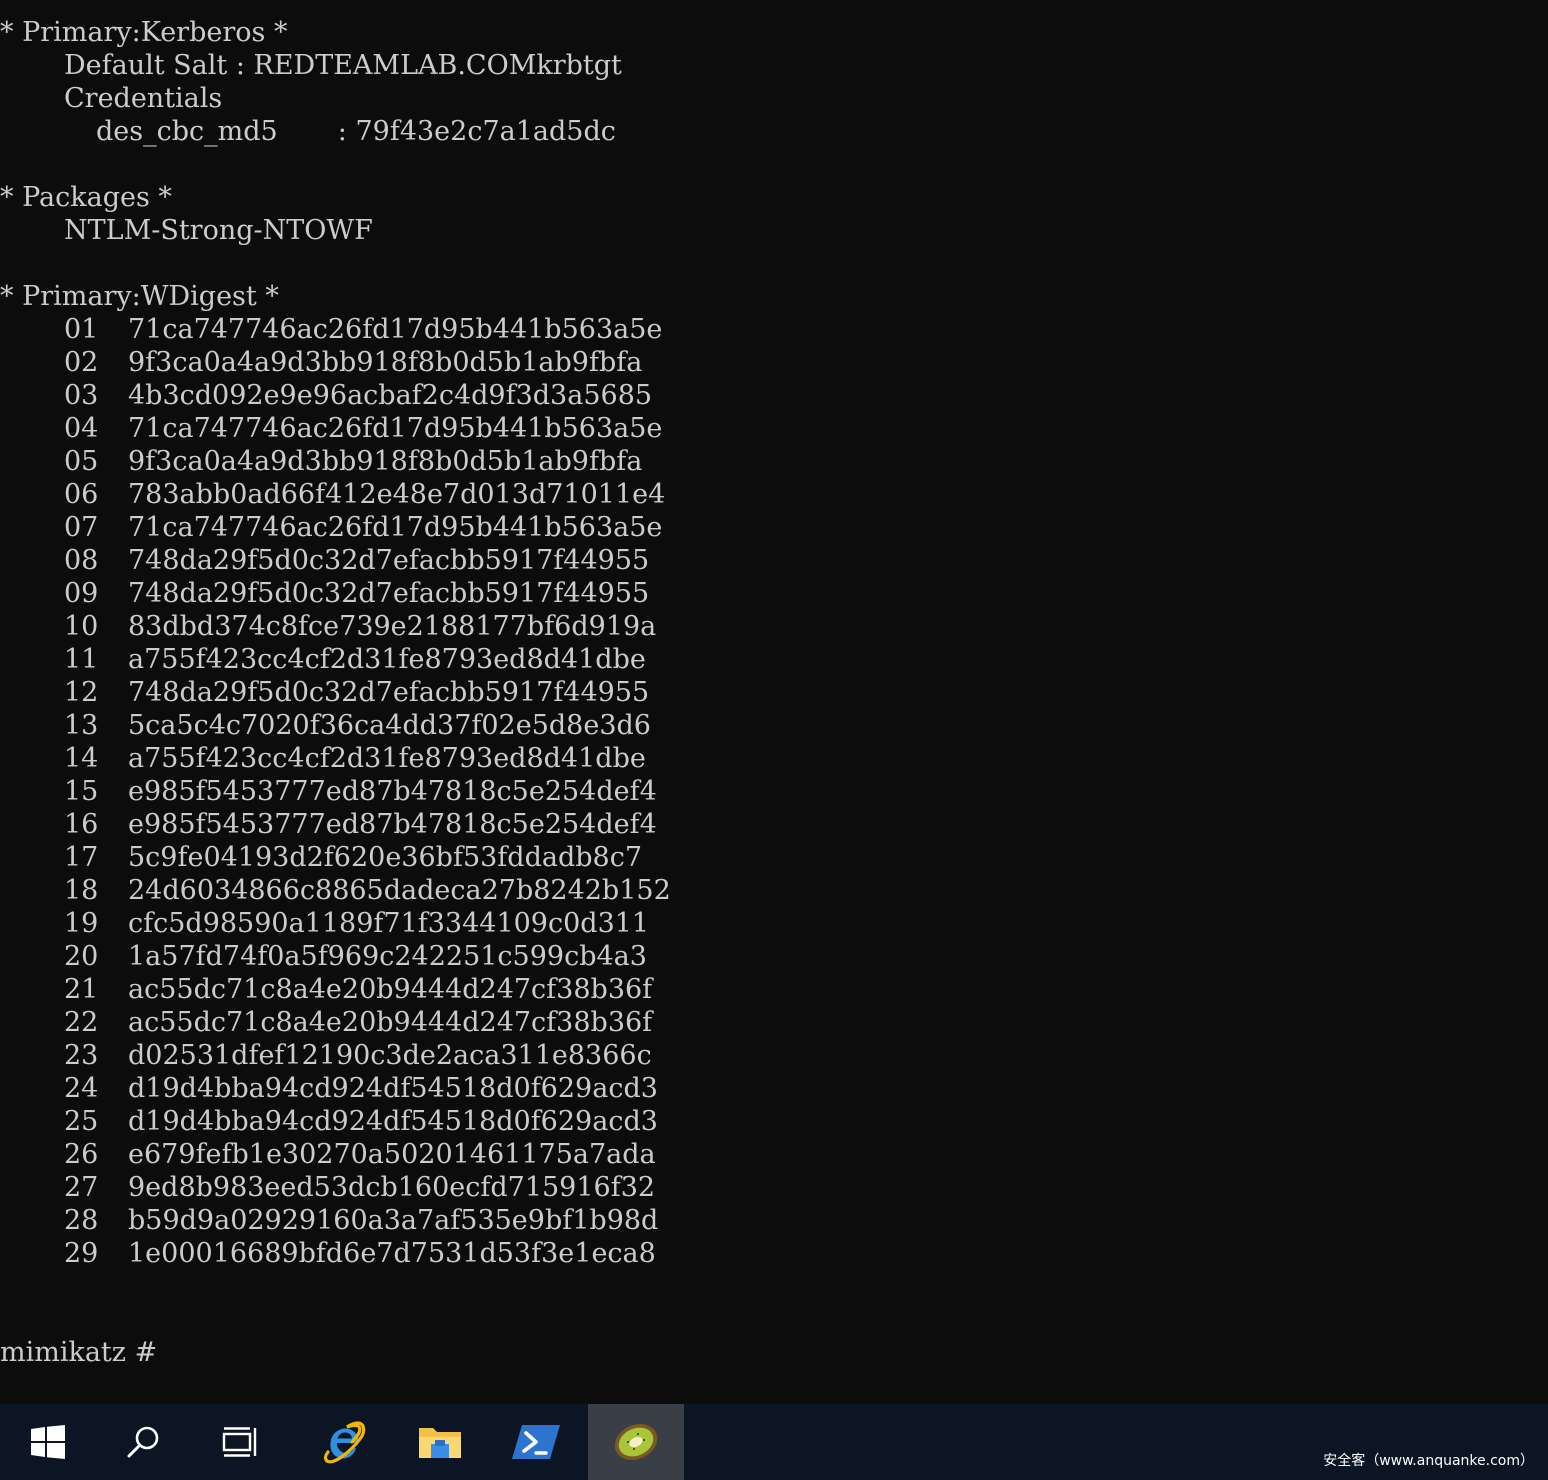 This screenshot has width=1548, height=1480. I want to click on wdigest-row: 22 ac55dc71c8a4e20b9444d247cf38b36f, so click(414, 1022).